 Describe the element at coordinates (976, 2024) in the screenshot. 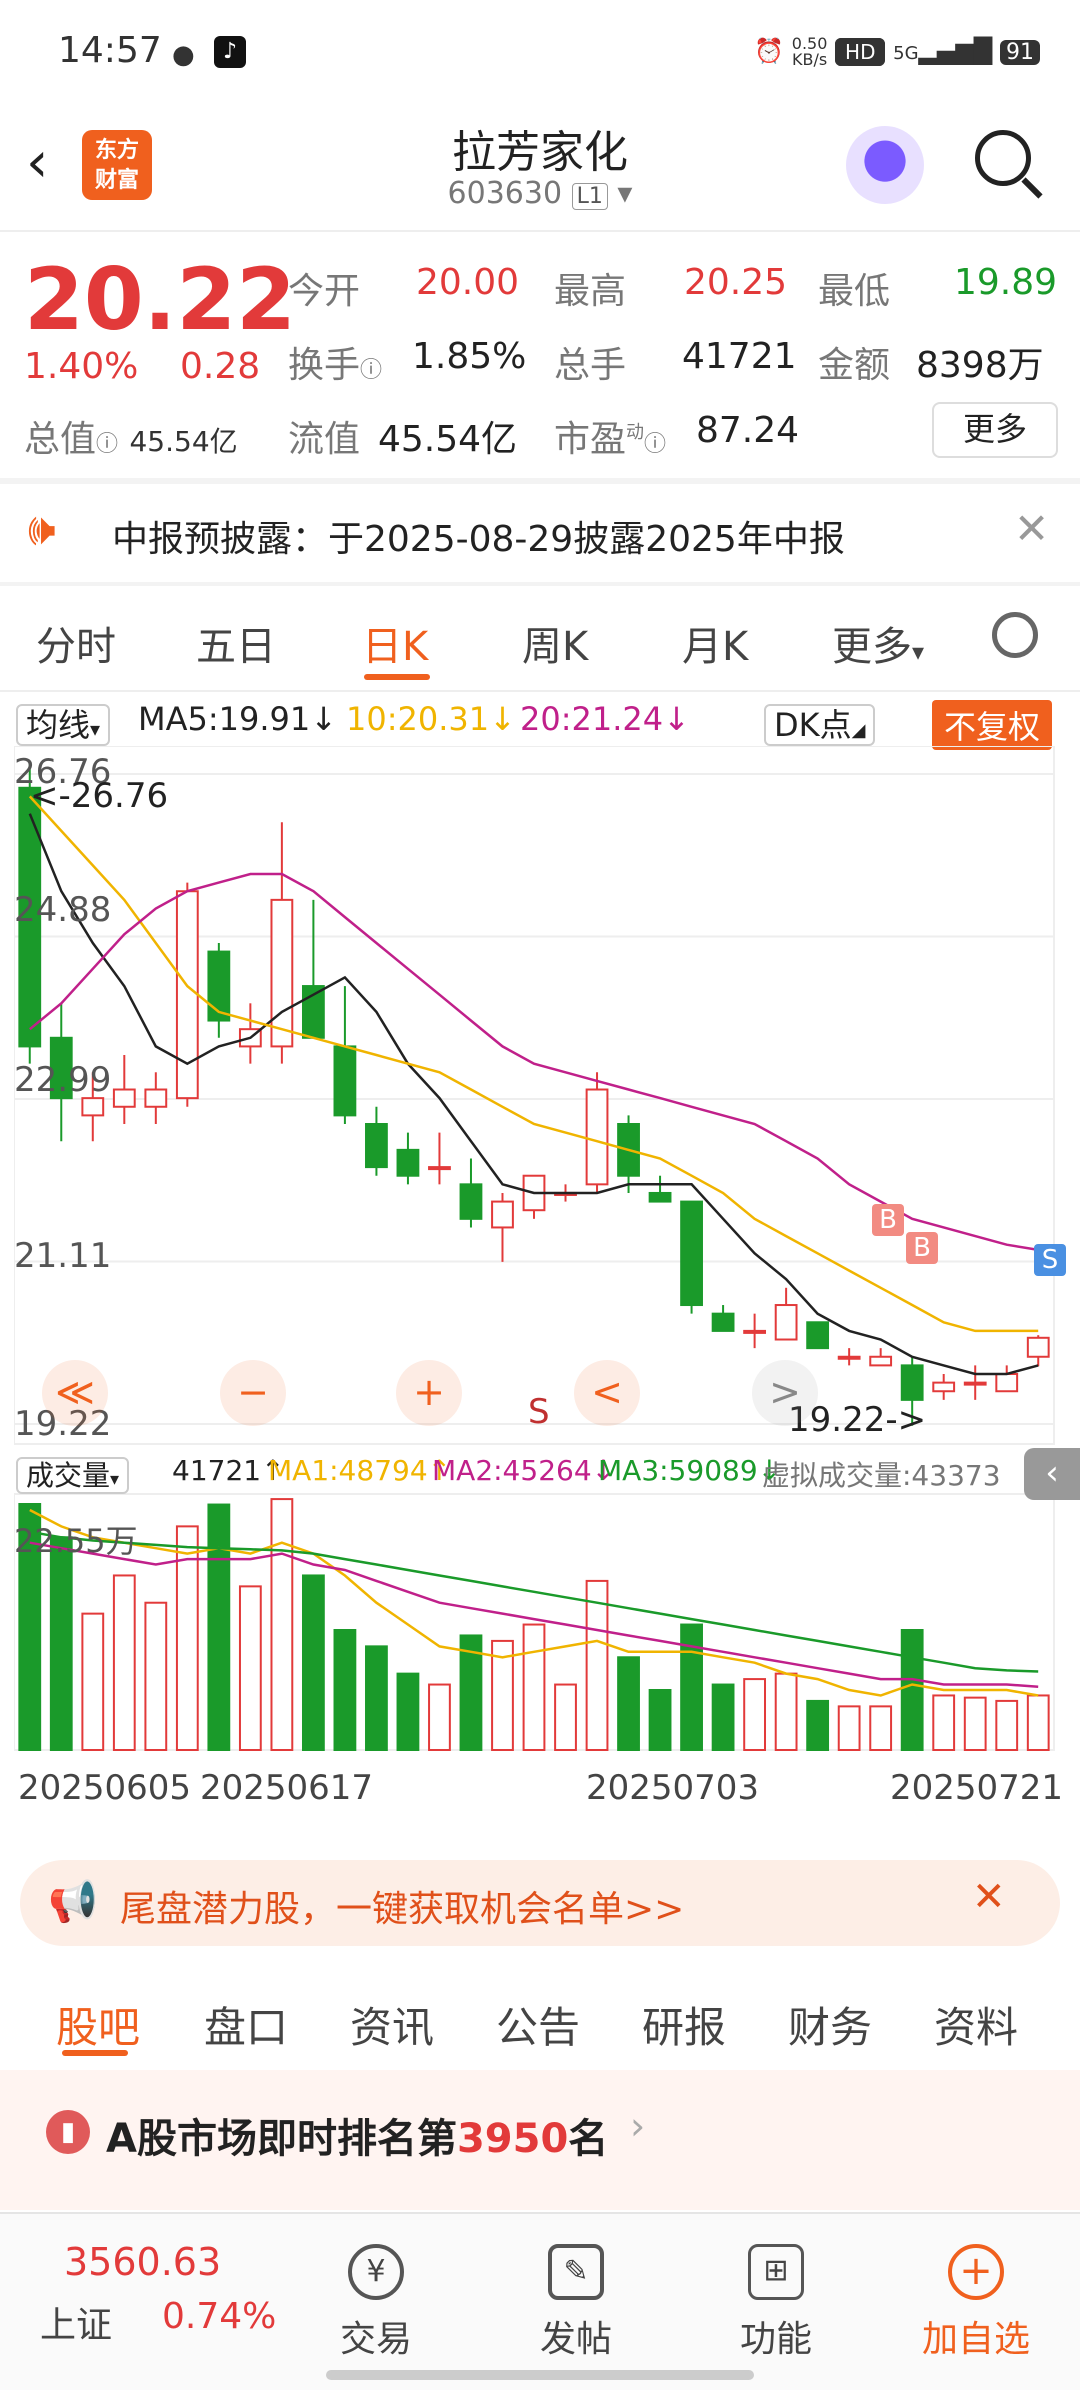

I see `tab-profile: 资料` at that location.